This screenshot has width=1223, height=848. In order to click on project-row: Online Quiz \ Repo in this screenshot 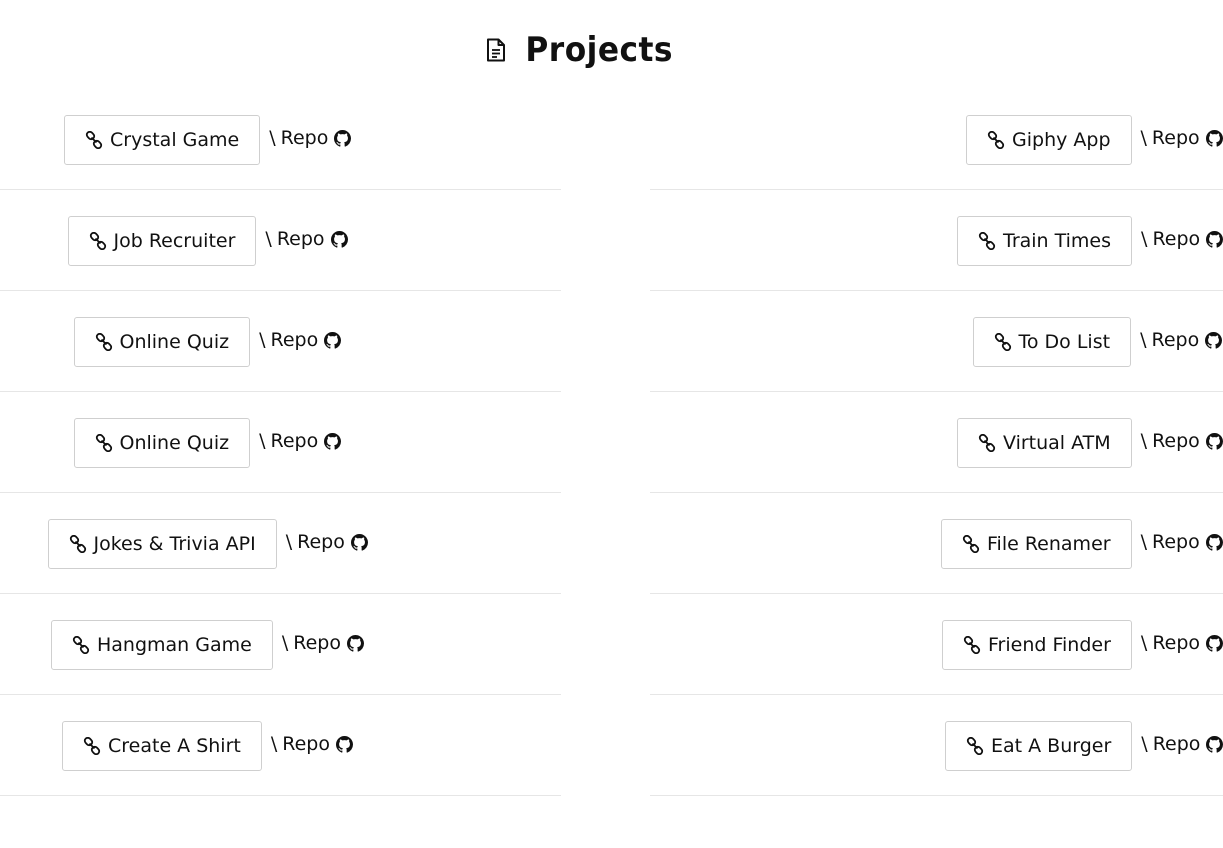, I will do `click(280, 341)`.